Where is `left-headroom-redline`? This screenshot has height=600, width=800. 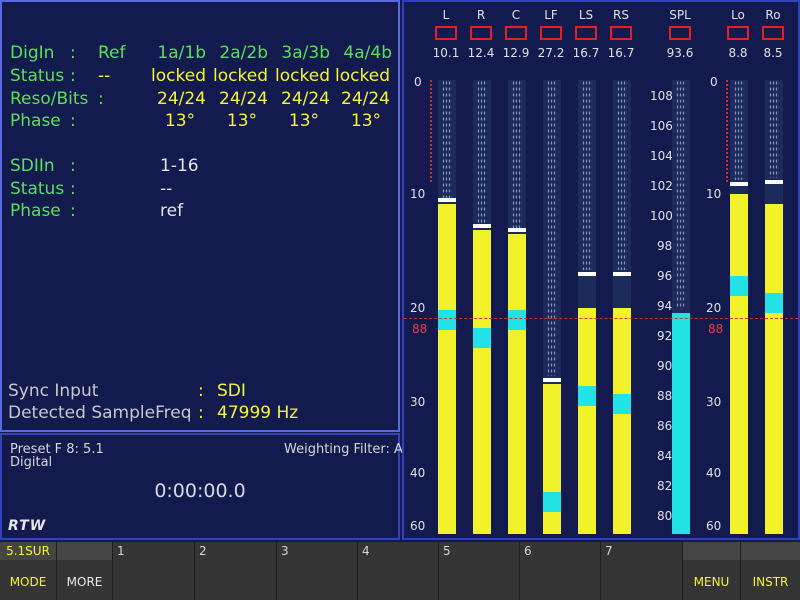 left-headroom-redline is located at coordinates (431, 131).